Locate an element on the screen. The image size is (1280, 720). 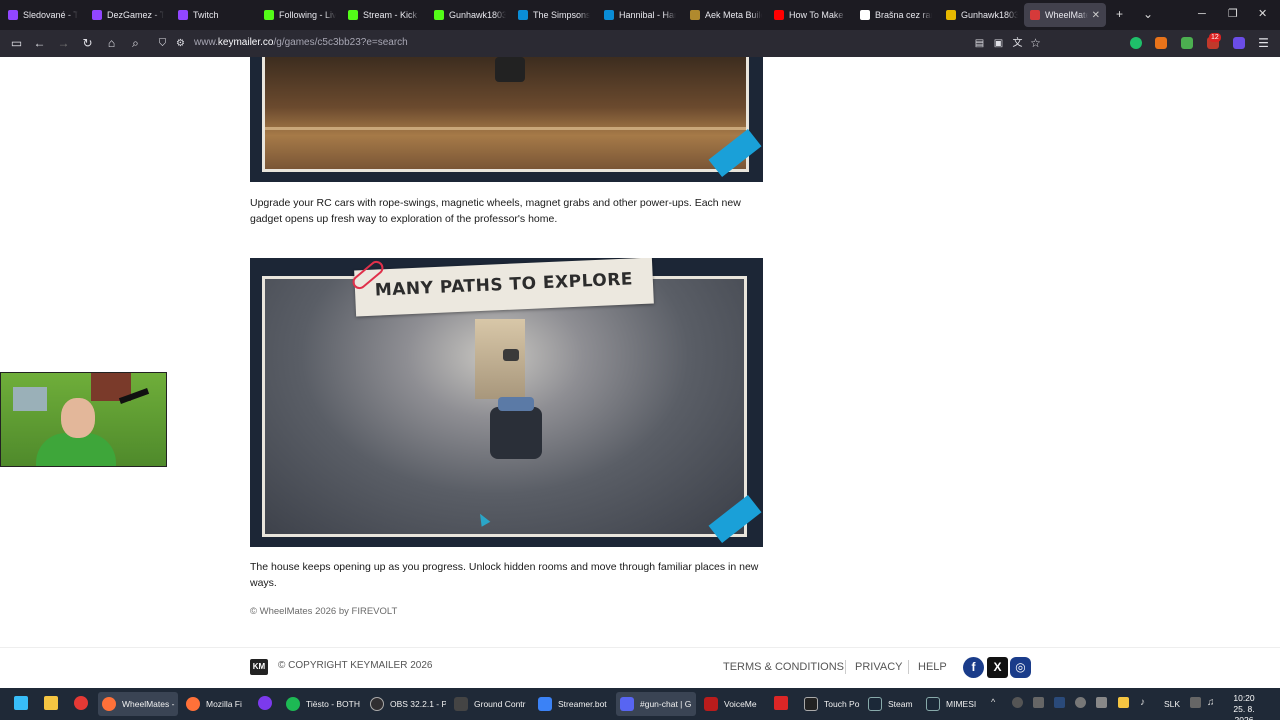
terms-link: TERMS & CONDITIONS is located at coordinates (783, 667).